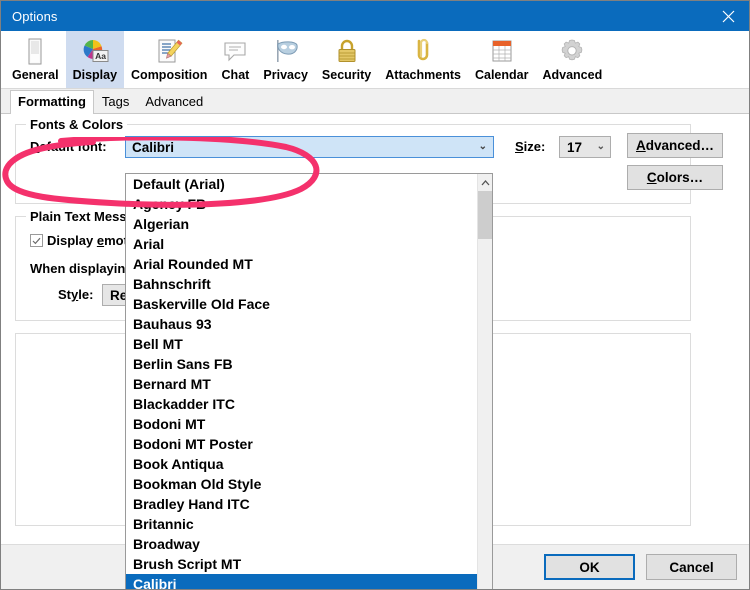  I want to click on default-font-value: Calibri, so click(153, 147).